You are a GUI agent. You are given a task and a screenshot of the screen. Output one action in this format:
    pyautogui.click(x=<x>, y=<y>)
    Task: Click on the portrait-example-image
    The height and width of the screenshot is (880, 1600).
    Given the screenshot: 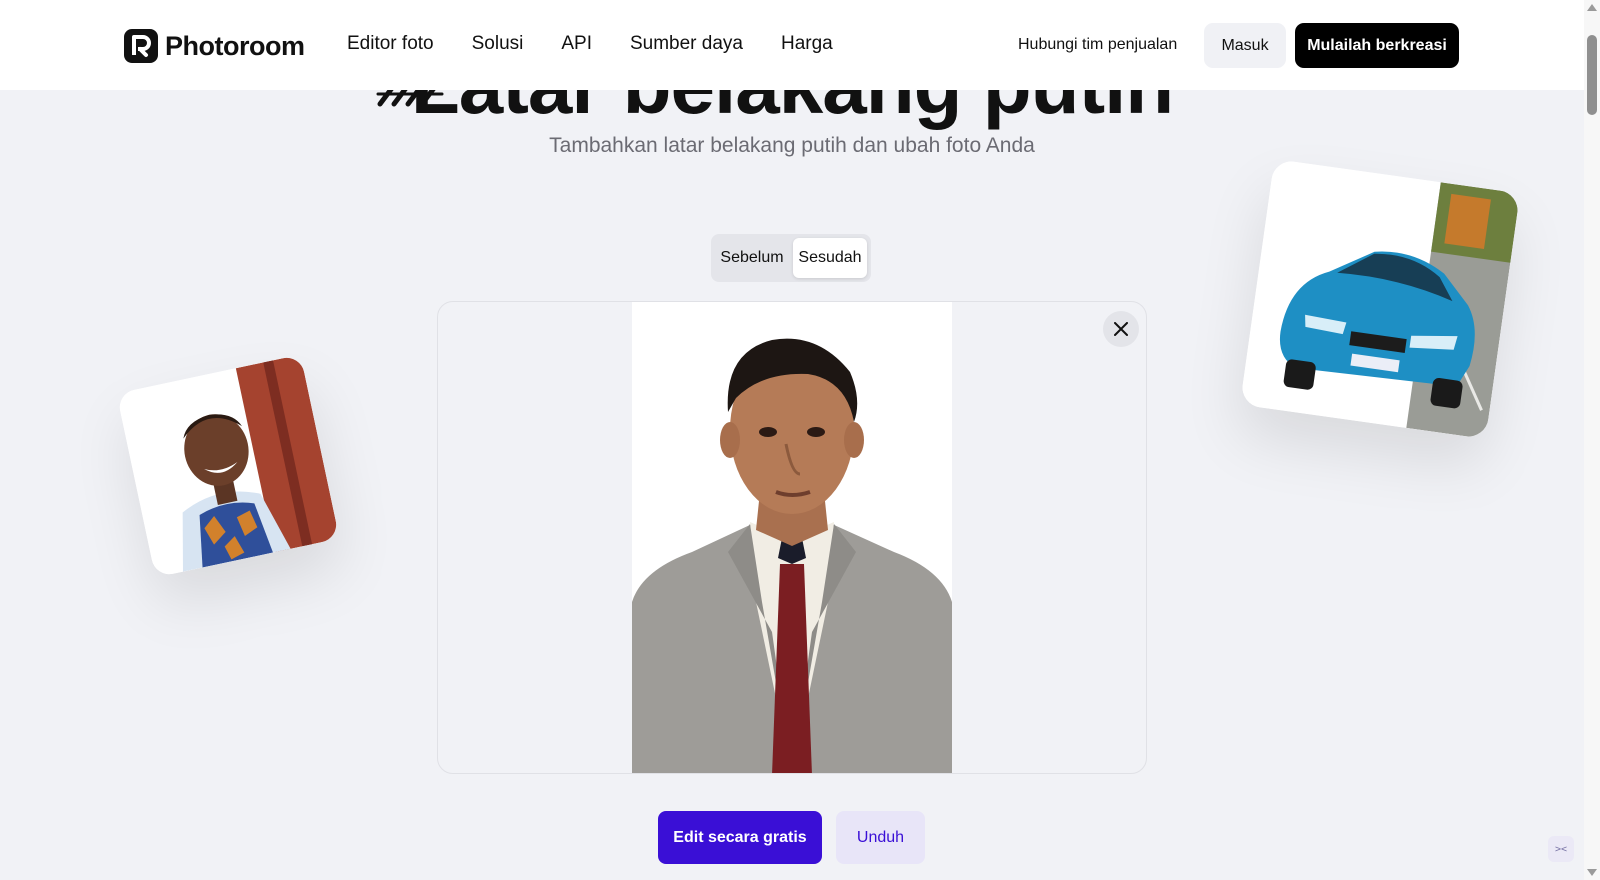 What is the action you would take?
    pyautogui.click(x=228, y=466)
    